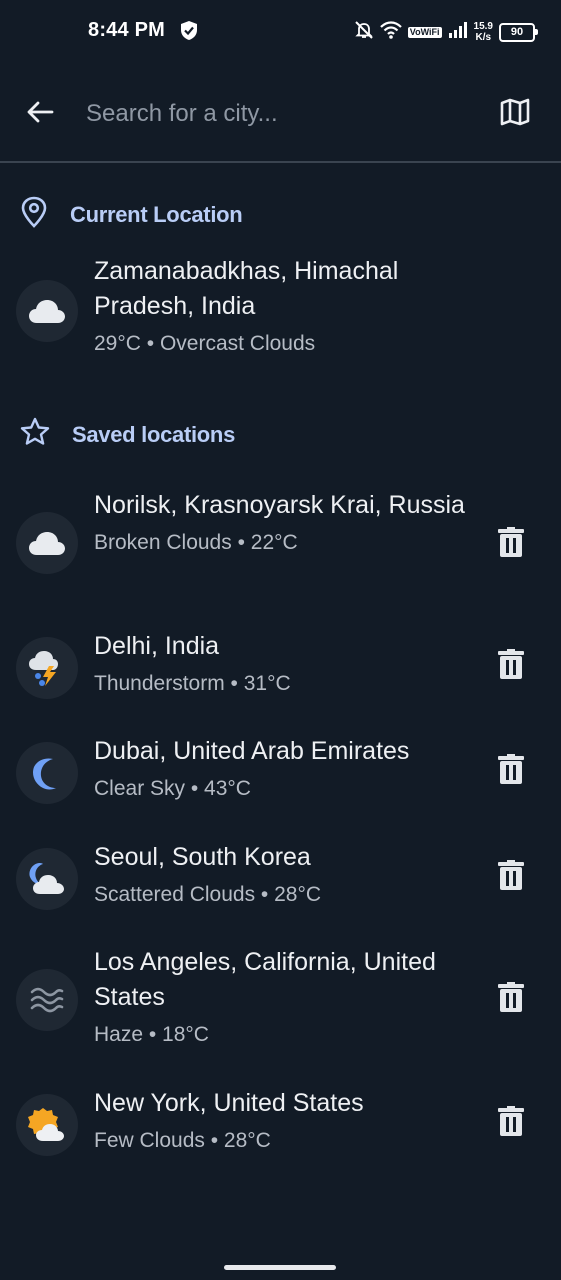 This screenshot has height=1280, width=561. I want to click on network-speed-unit: K/s, so click(483, 37).